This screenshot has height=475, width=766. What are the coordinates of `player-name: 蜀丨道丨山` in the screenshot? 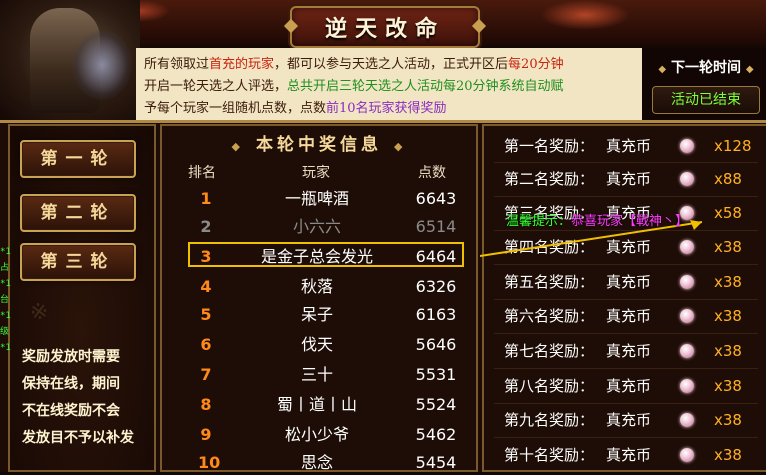 It's located at (316, 404).